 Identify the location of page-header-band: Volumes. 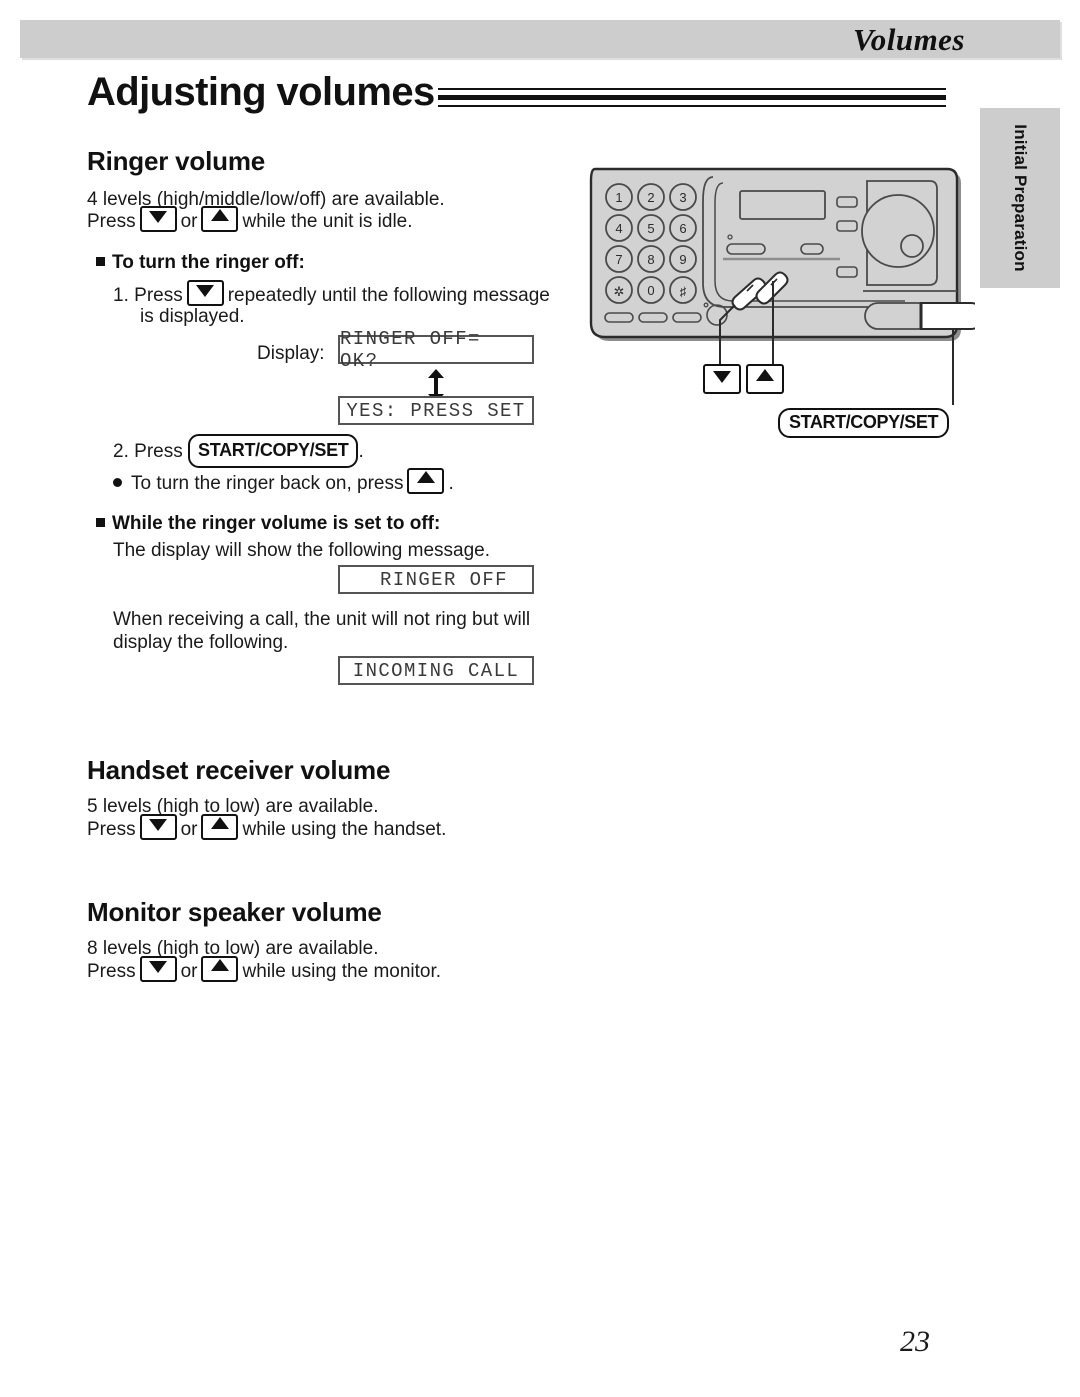
(540, 39).